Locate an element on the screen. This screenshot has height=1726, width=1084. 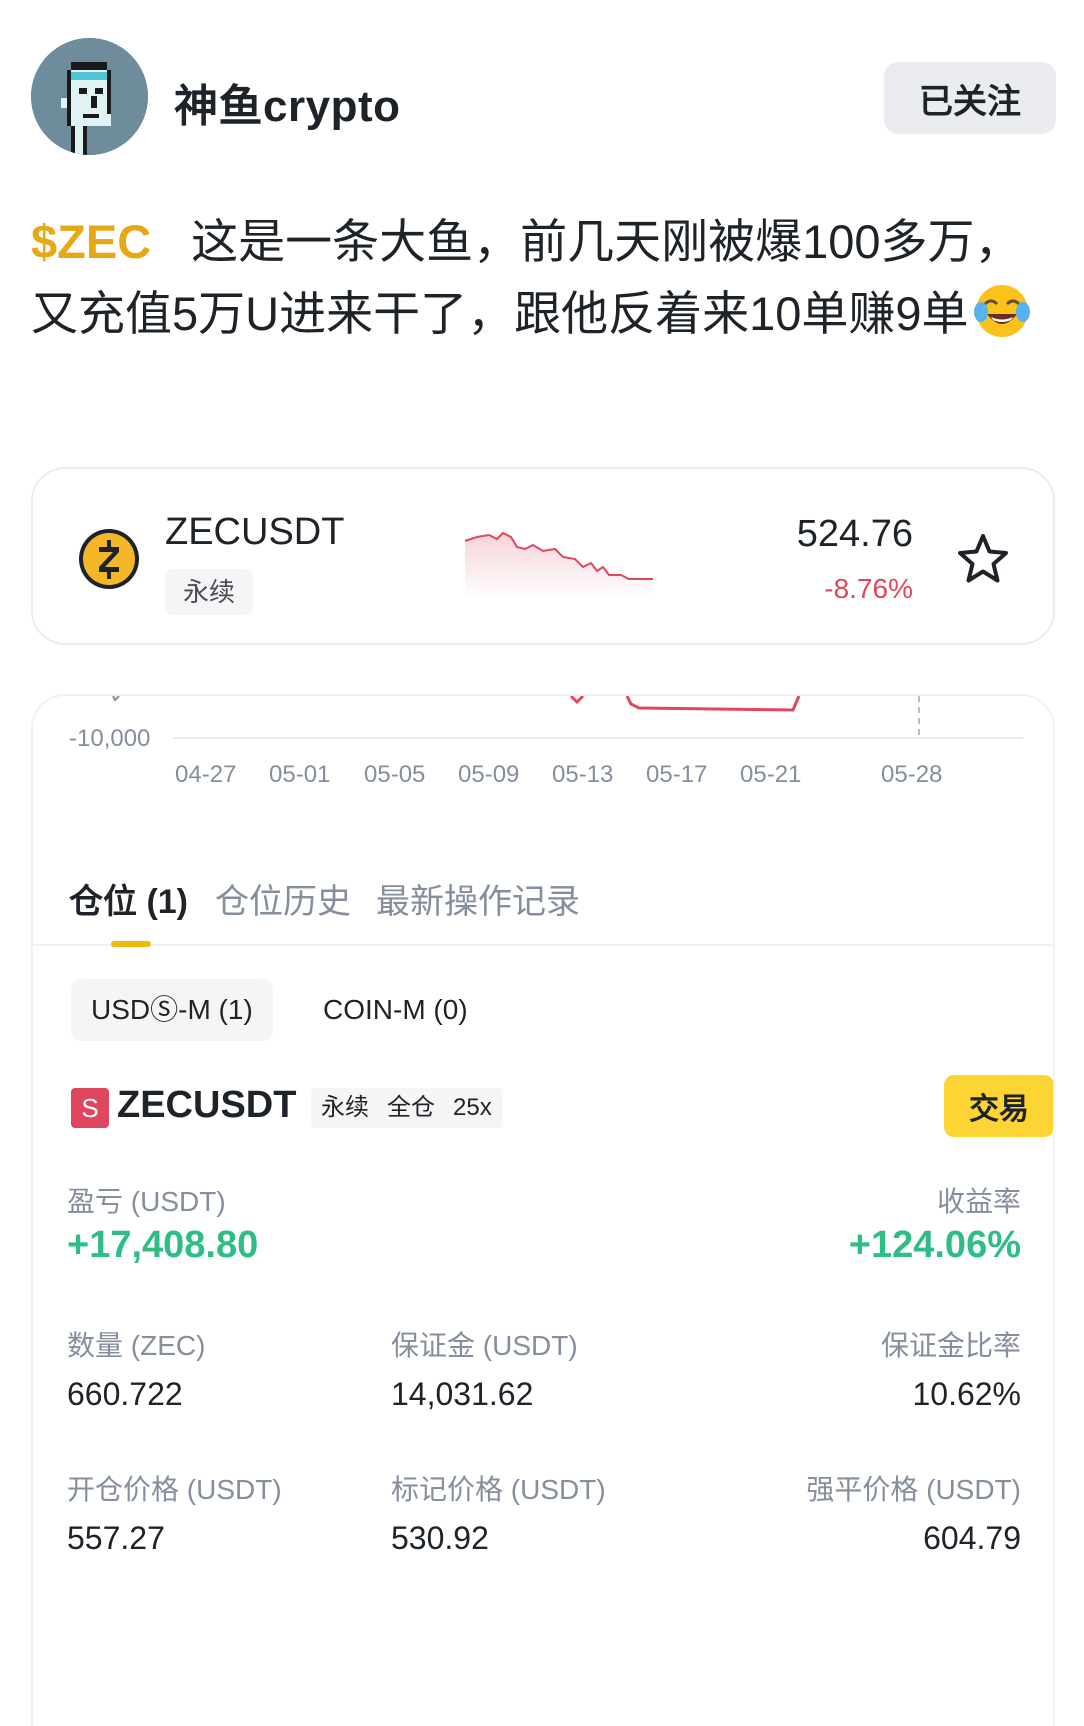
ticker-pair: ZECUSDT is located at coordinates (255, 532).